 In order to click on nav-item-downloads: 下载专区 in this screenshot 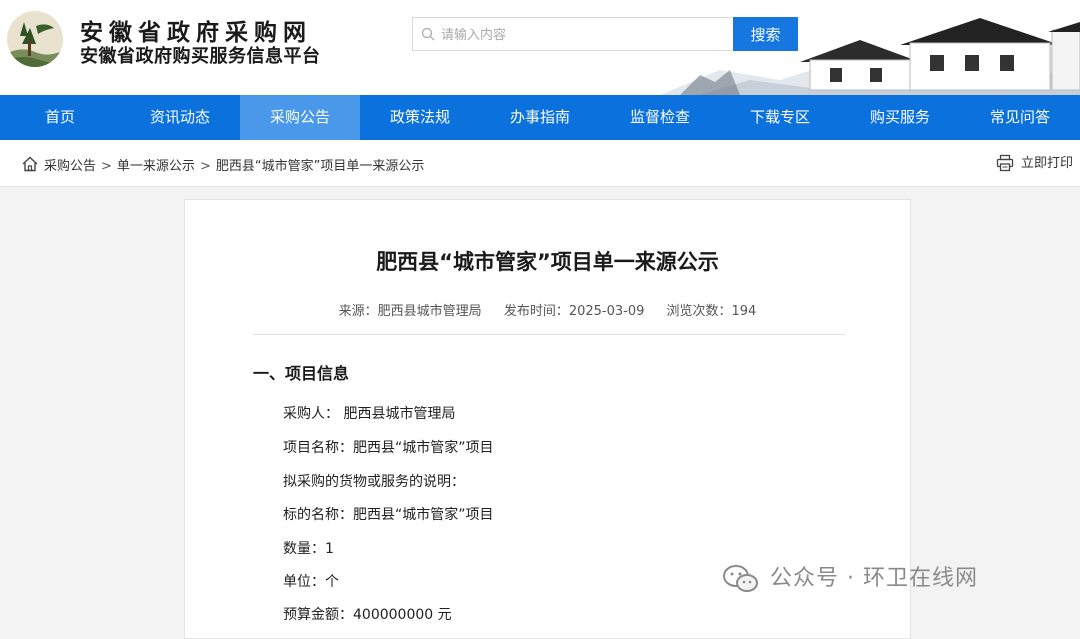, I will do `click(780, 117)`.